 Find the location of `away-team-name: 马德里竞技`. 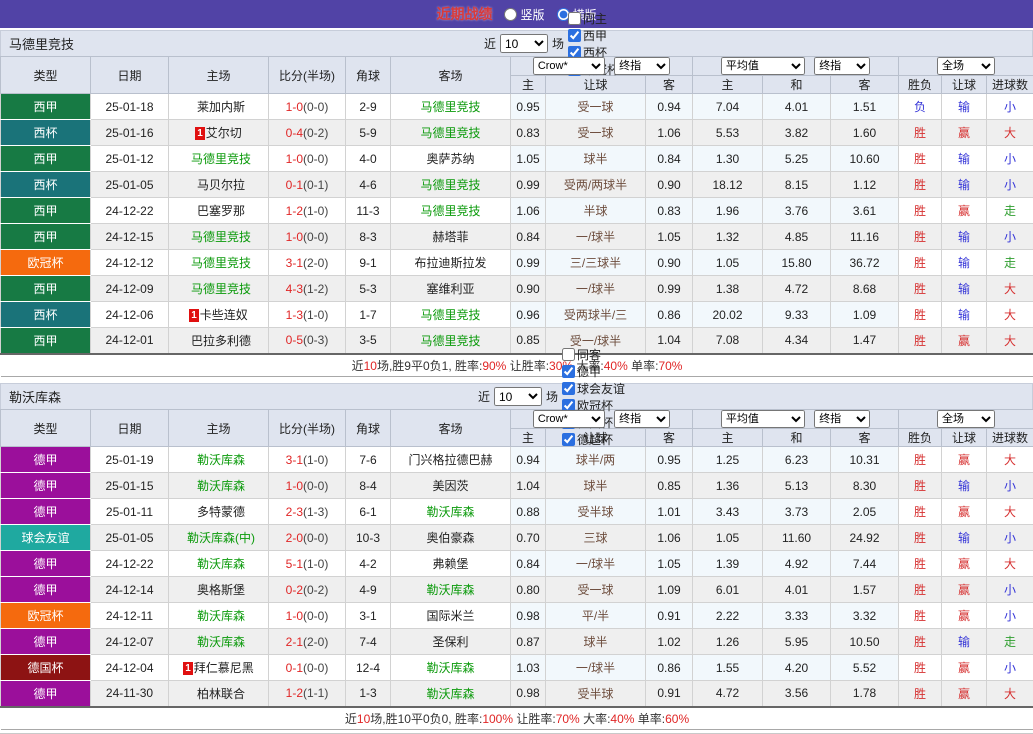

away-team-name: 马德里竞技 is located at coordinates (450, 211).